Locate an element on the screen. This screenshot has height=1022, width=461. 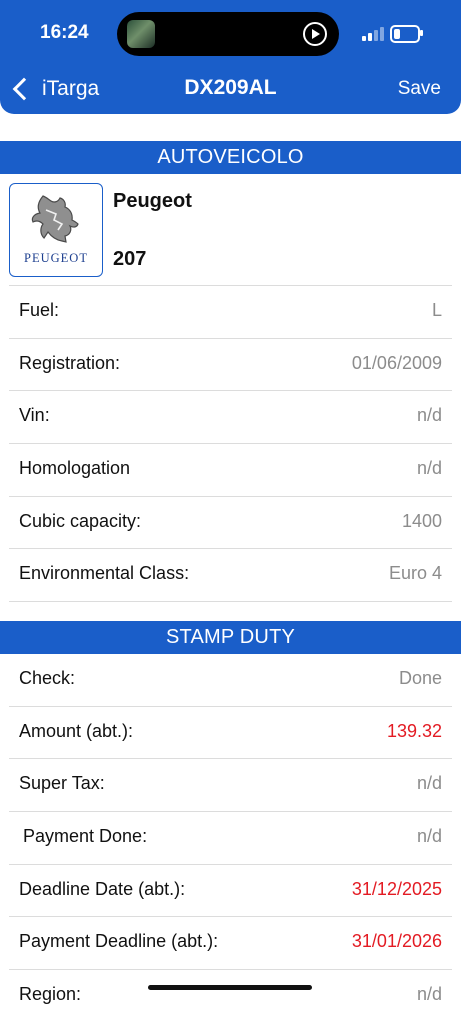
status-time: 16:24 is located at coordinates (64, 32).